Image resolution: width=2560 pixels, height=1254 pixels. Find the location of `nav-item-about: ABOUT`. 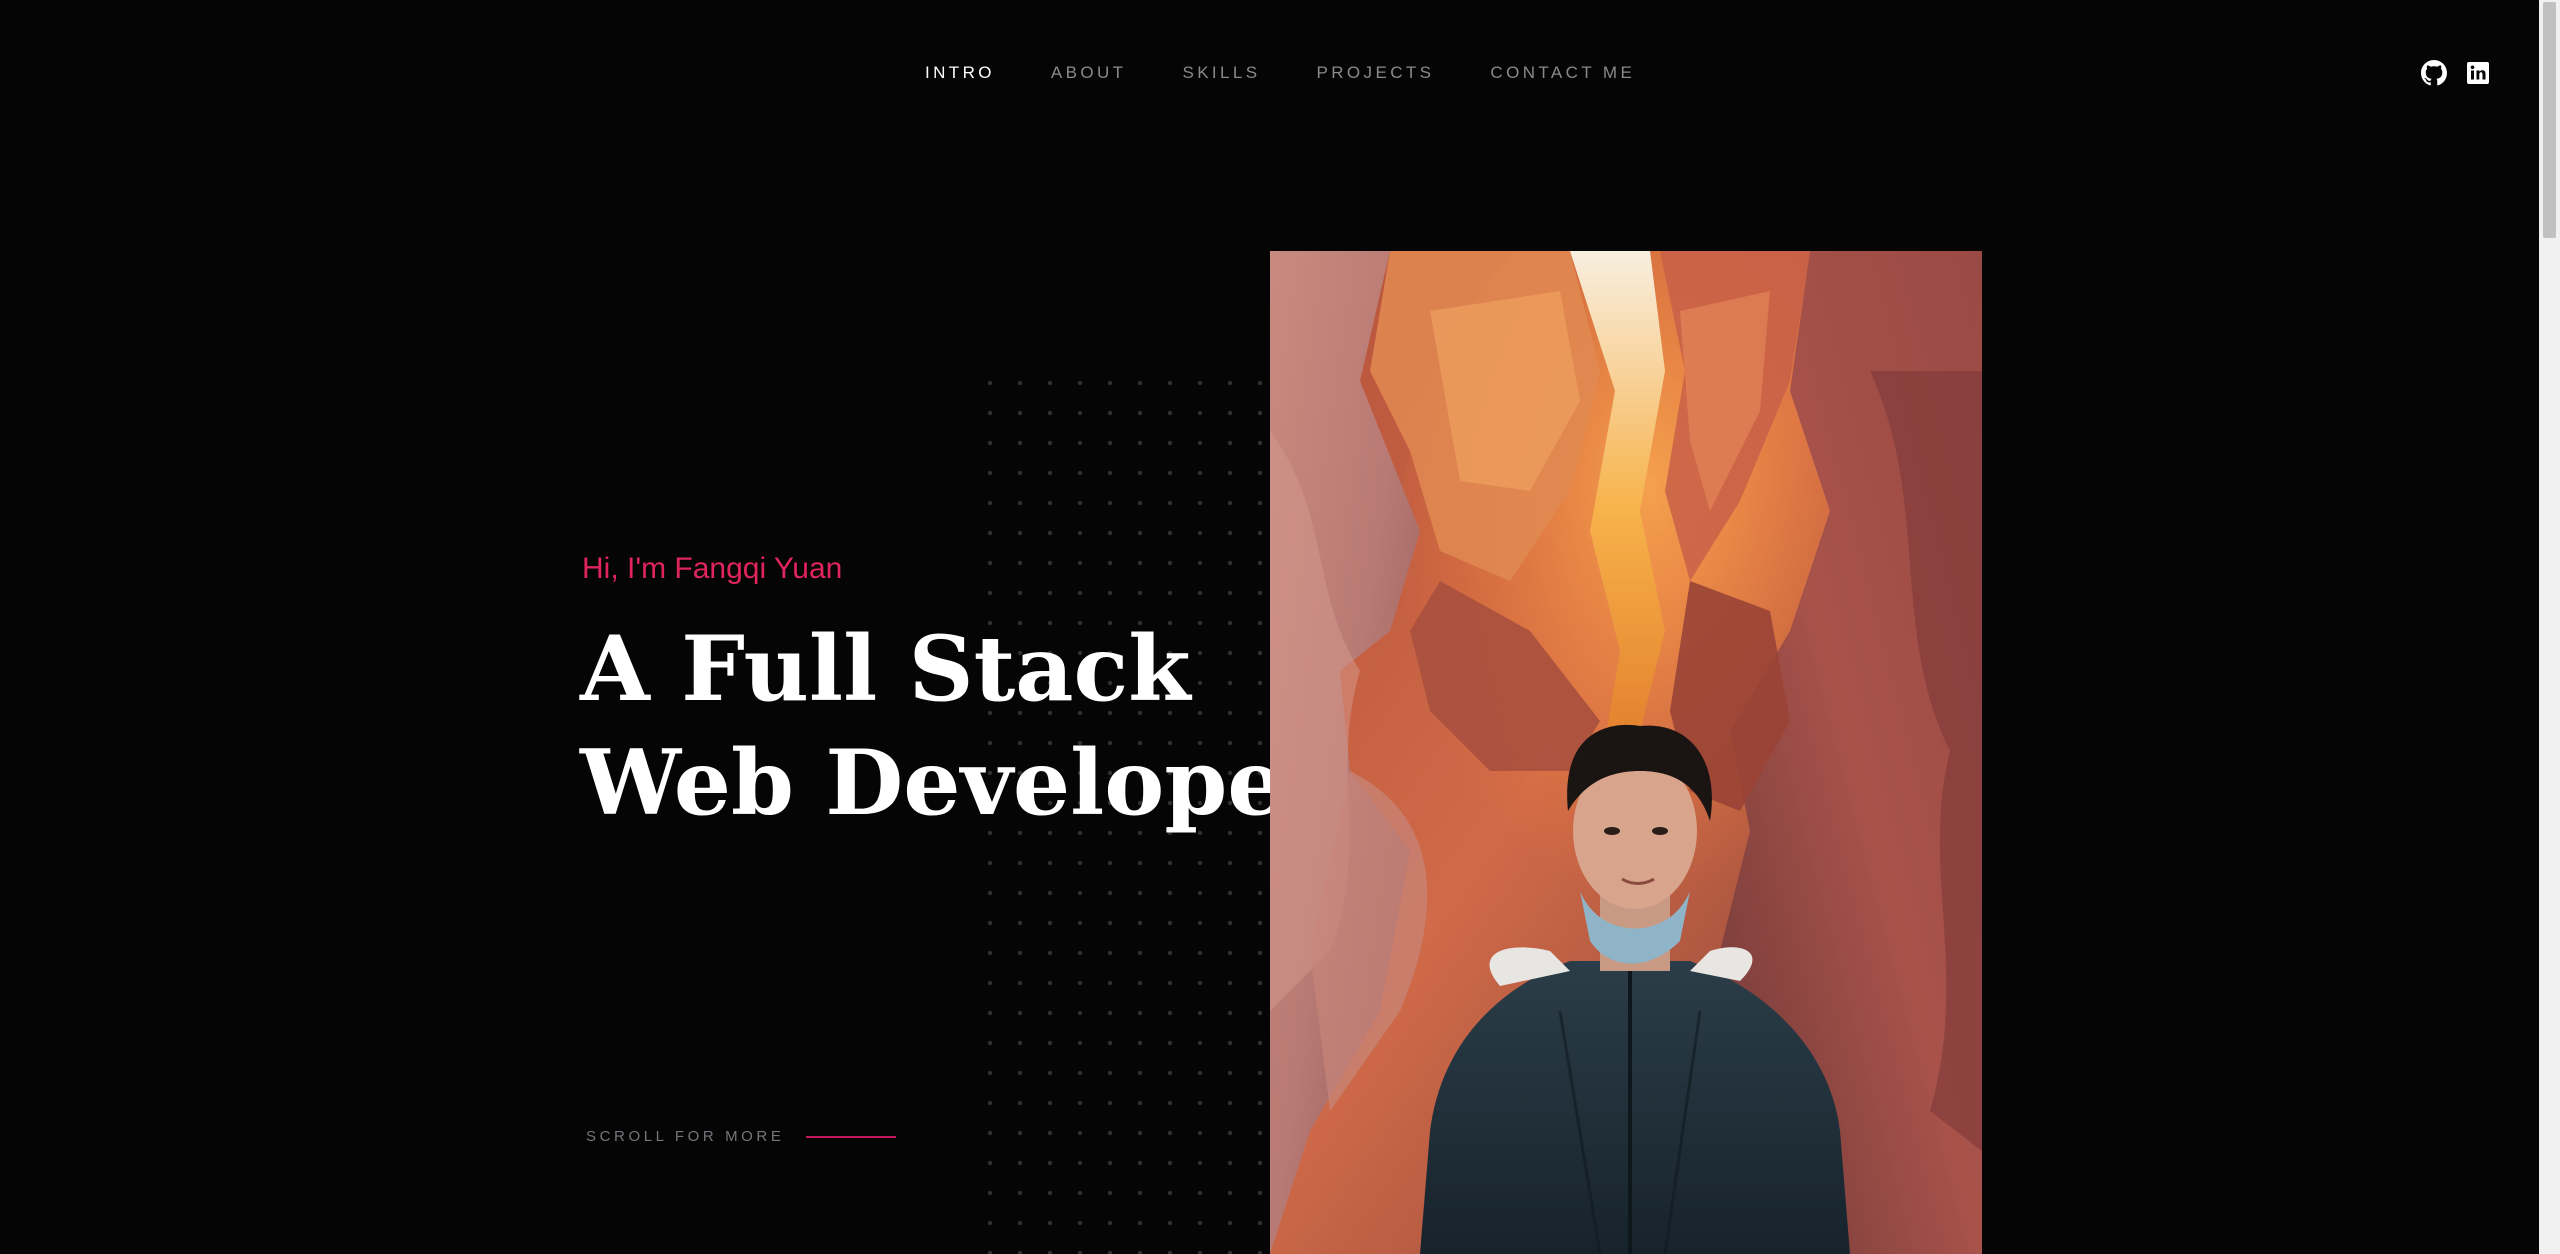

nav-item-about: ABOUT is located at coordinates (1089, 73).